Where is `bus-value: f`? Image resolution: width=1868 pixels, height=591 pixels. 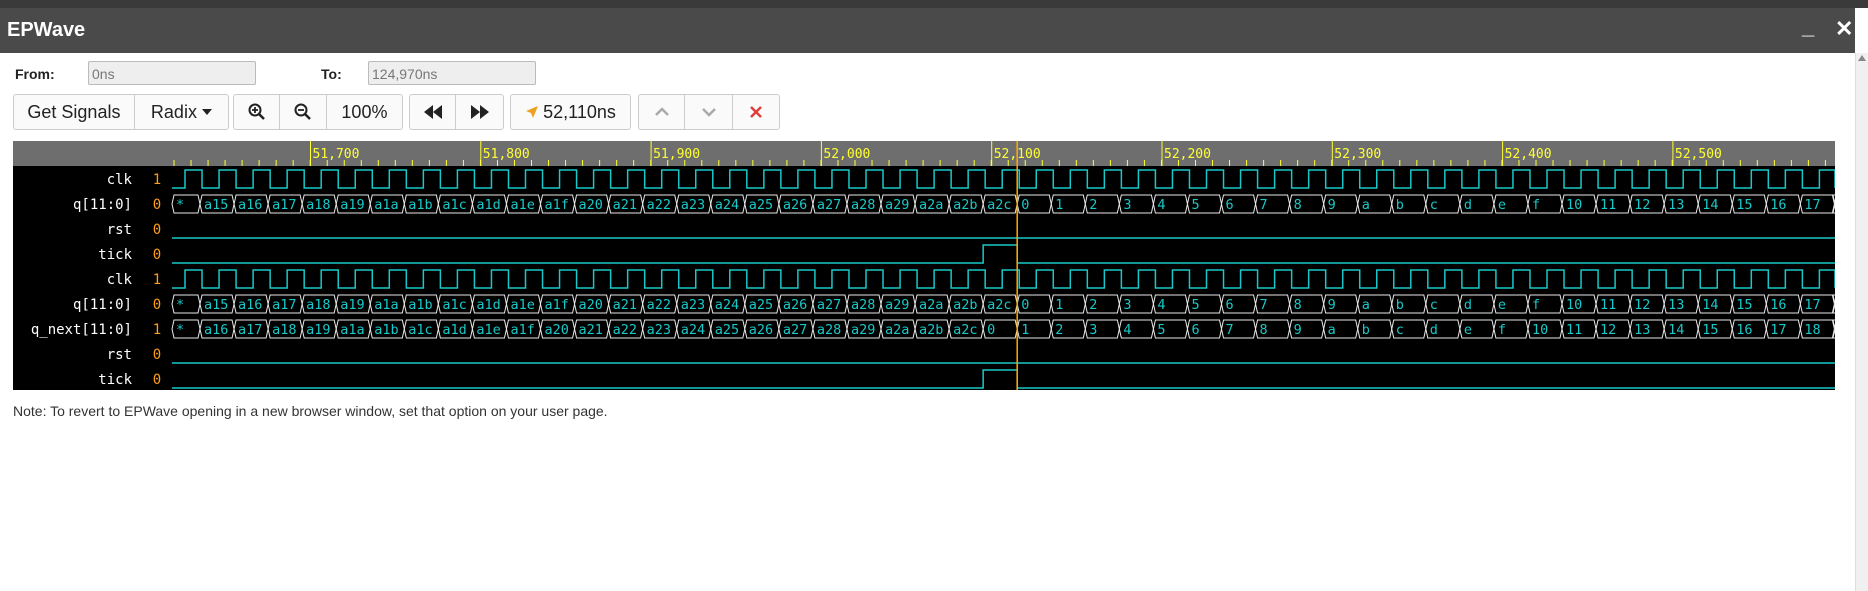
bus-value: f is located at coordinates (1536, 305).